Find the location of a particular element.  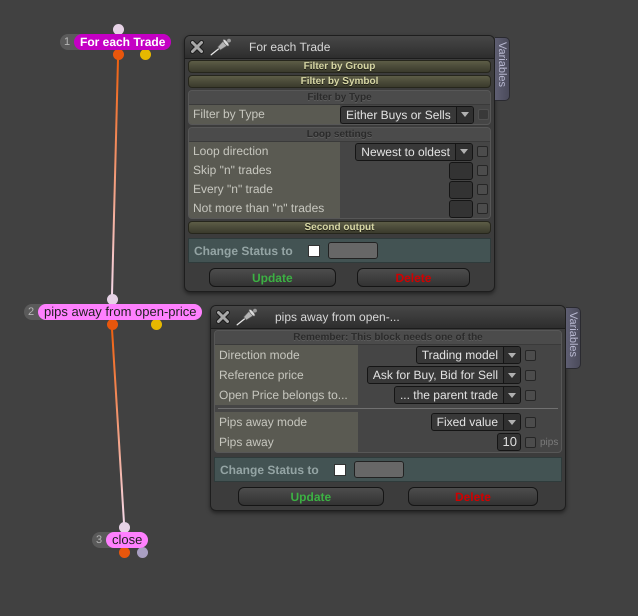

number-field: 10 is located at coordinates (509, 442).